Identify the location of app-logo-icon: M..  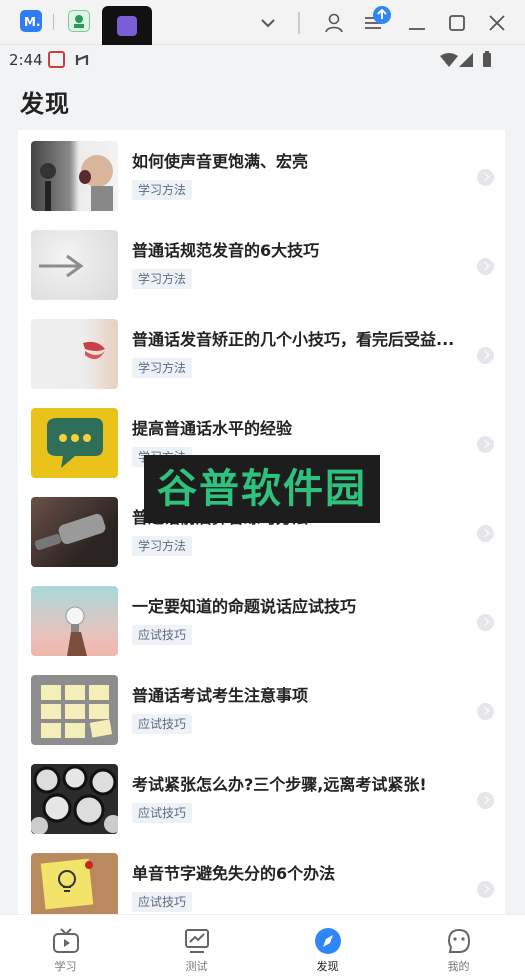
(31, 21).